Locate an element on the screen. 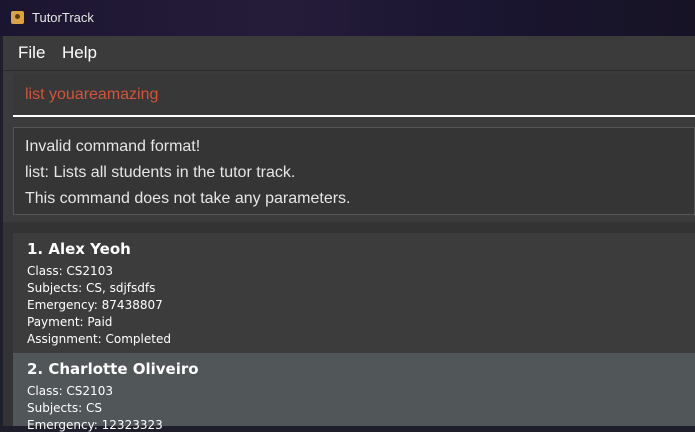 Image resolution: width=695 pixels, height=432 pixels. command-box is located at coordinates (354, 95).